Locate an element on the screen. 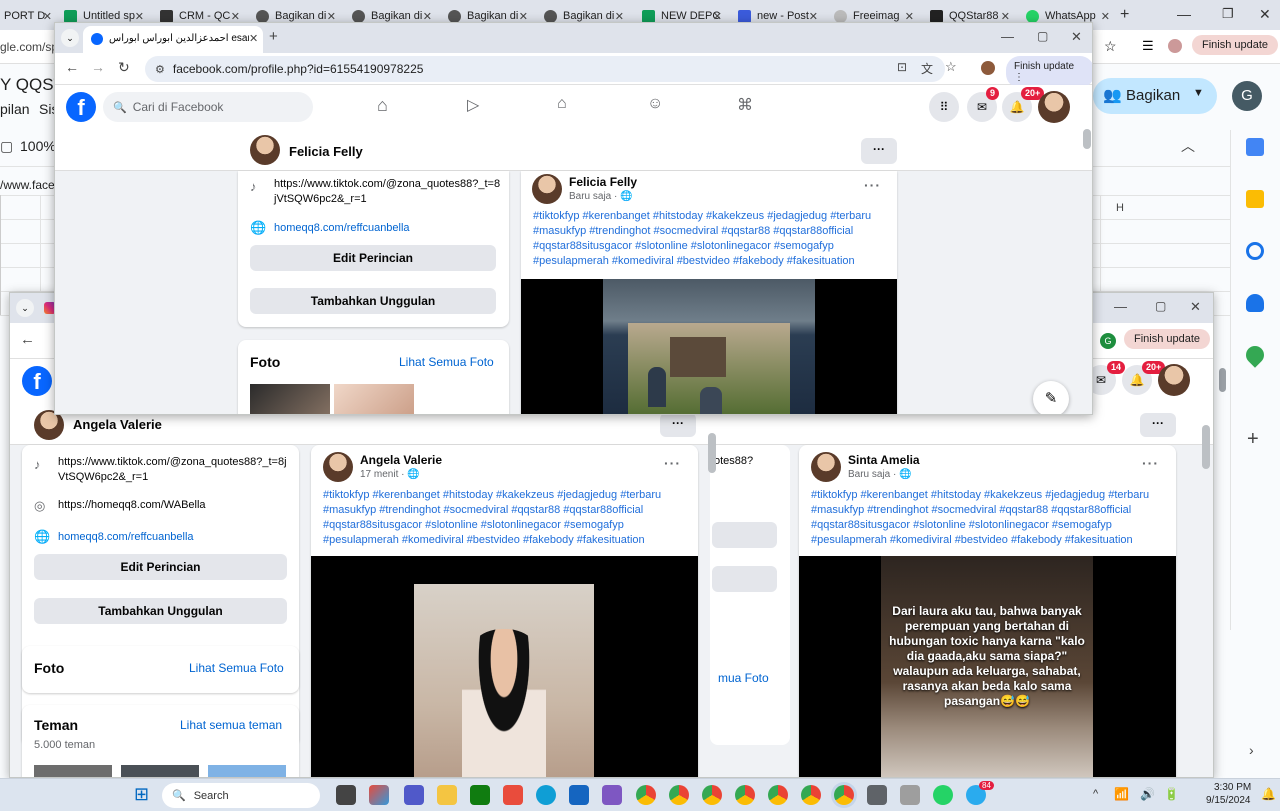 This screenshot has width=1280, height=811. contacts-icon is located at coordinates (1255, 303).